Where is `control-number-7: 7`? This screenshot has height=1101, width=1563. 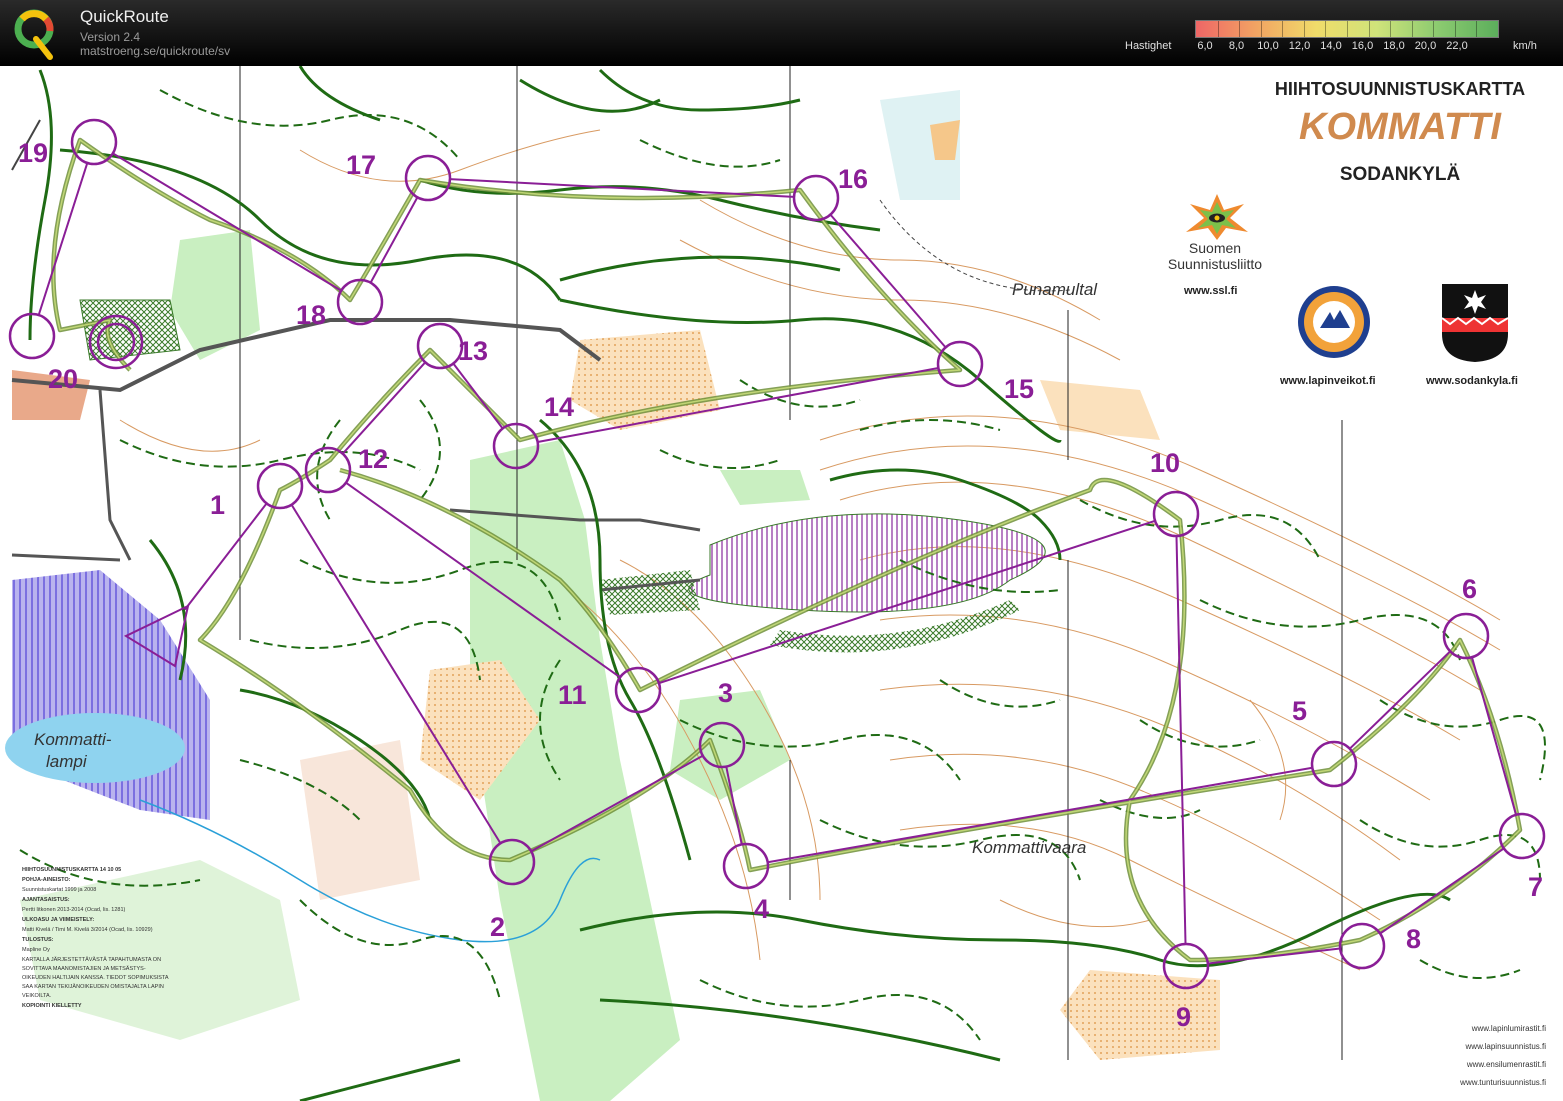
control-number-7: 7 is located at coordinates (1536, 887).